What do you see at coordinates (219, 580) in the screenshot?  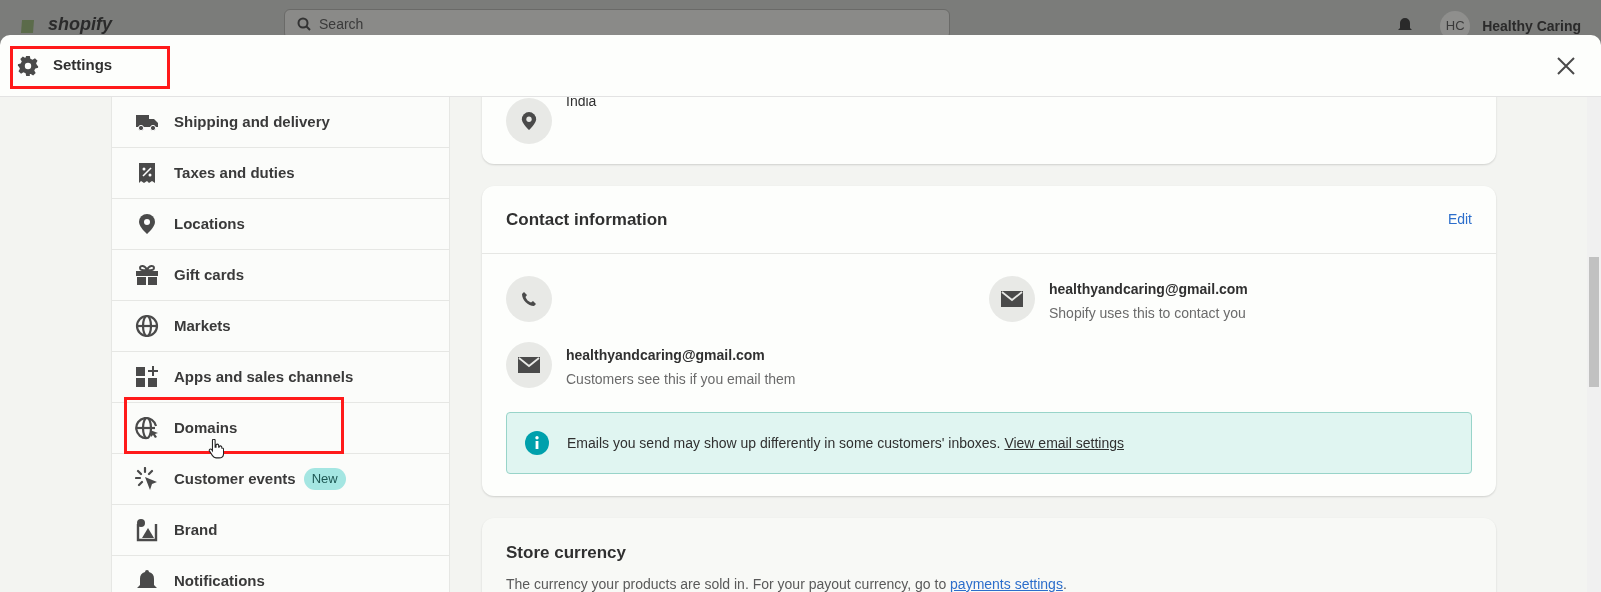 I see `nav-label: Notifications` at bounding box center [219, 580].